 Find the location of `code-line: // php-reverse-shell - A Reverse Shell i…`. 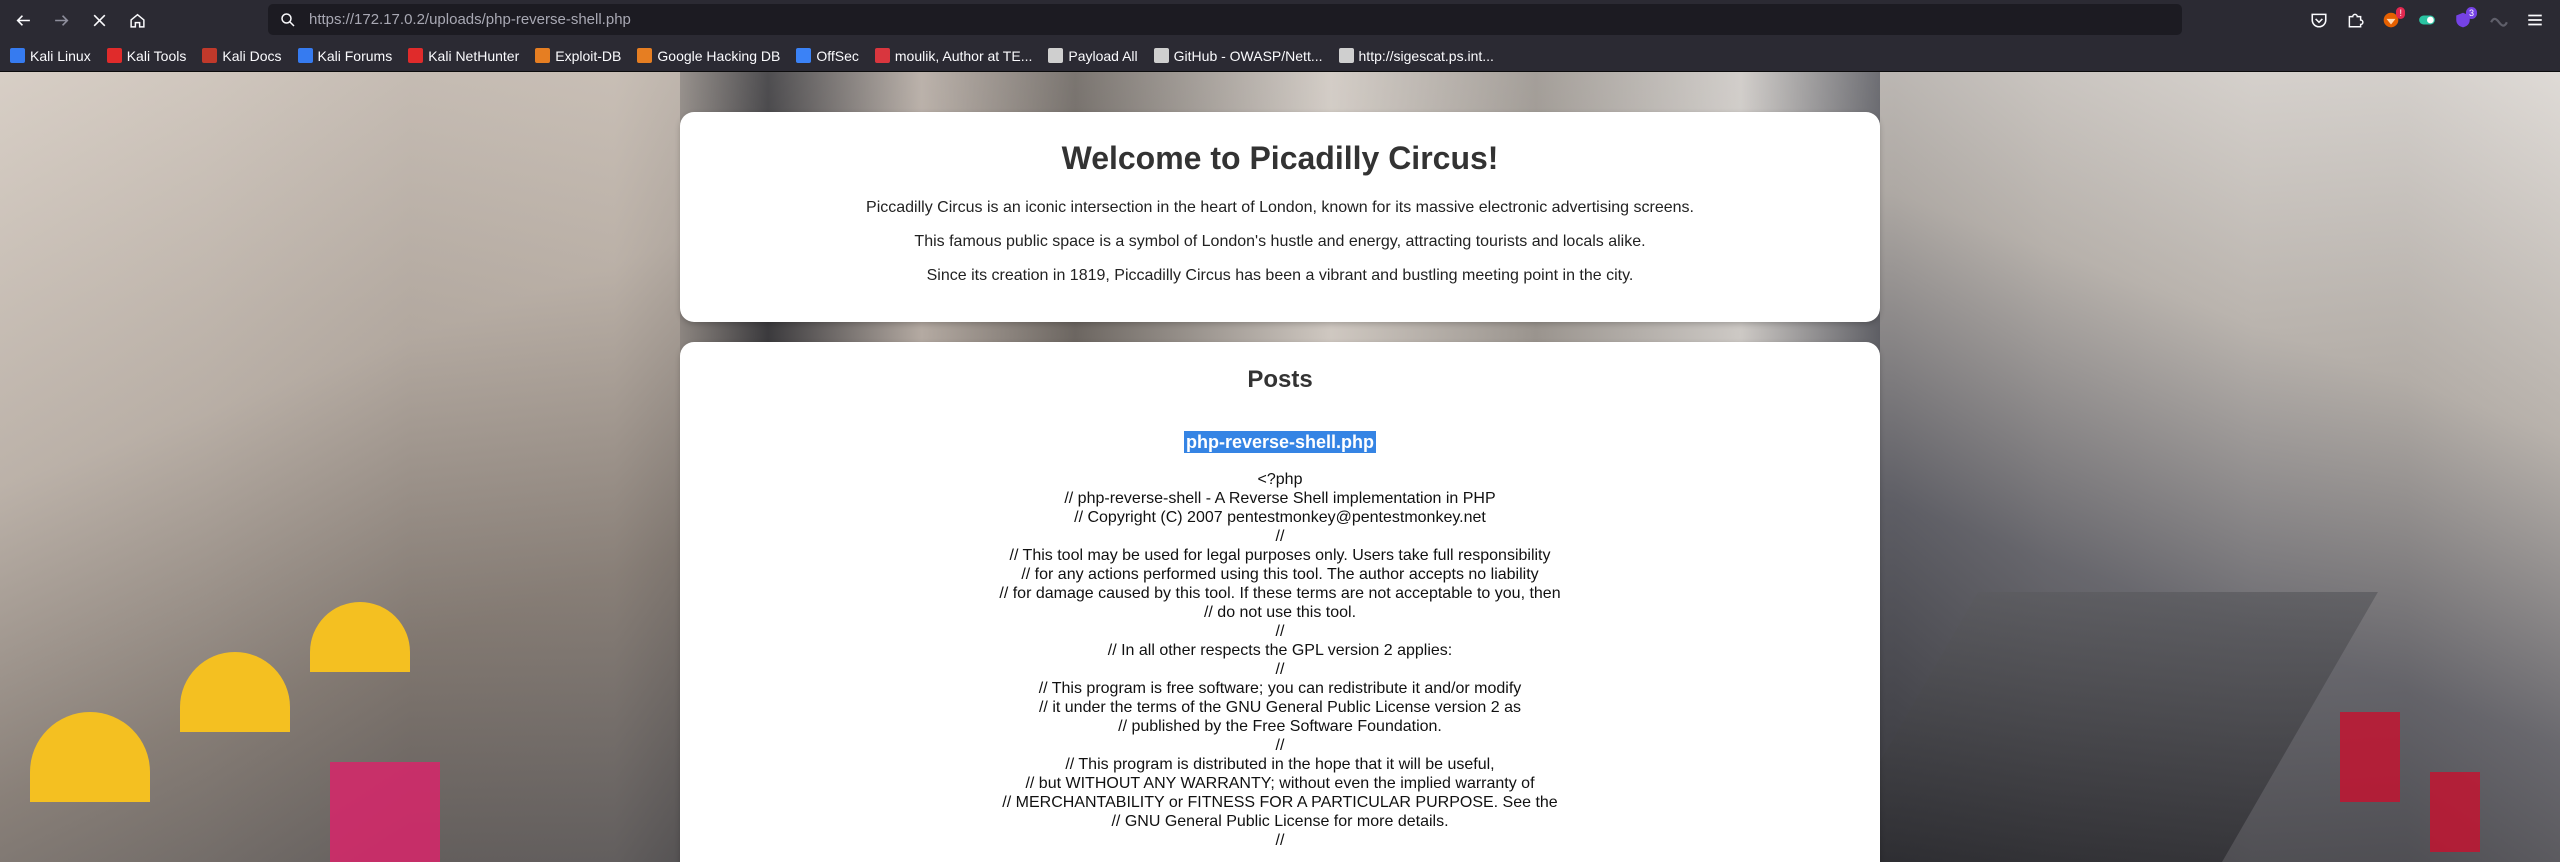

code-line: // php-reverse-shell - A Reverse Shell i… is located at coordinates (1280, 498).